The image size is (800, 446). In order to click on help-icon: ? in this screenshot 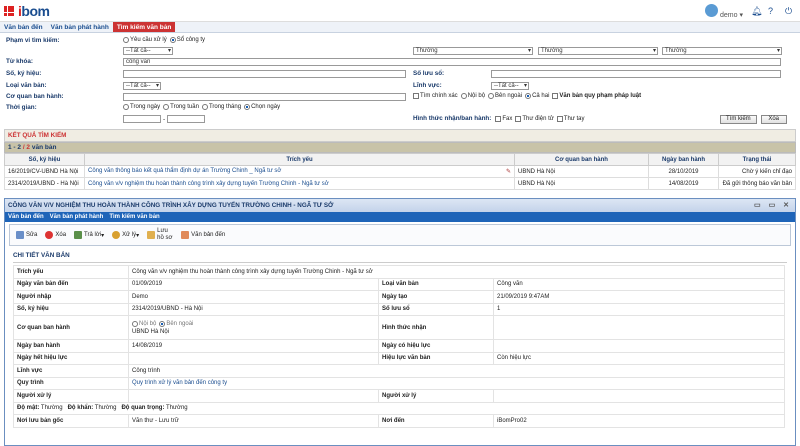, I will do `click(772, 11)`.